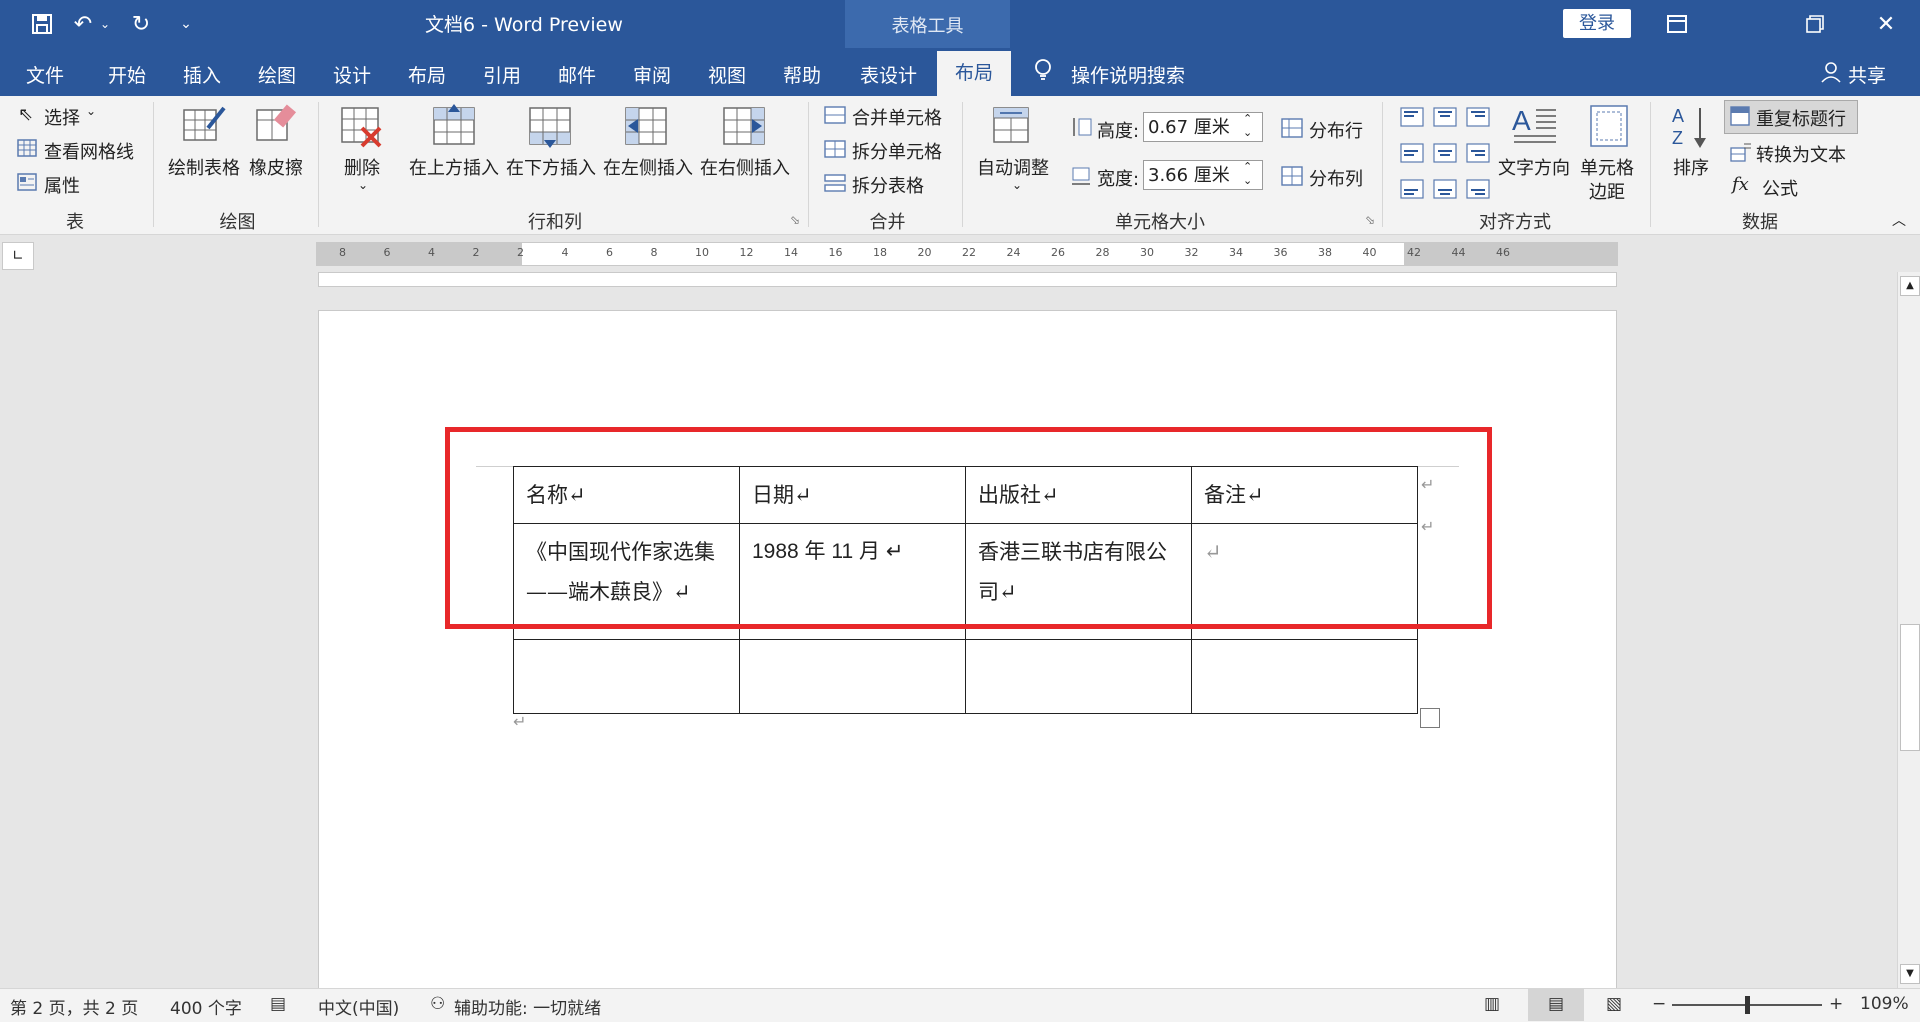 This screenshot has height=1022, width=1920. Describe the element at coordinates (1760, 222) in the screenshot. I see `group-label-data: 数据` at that location.